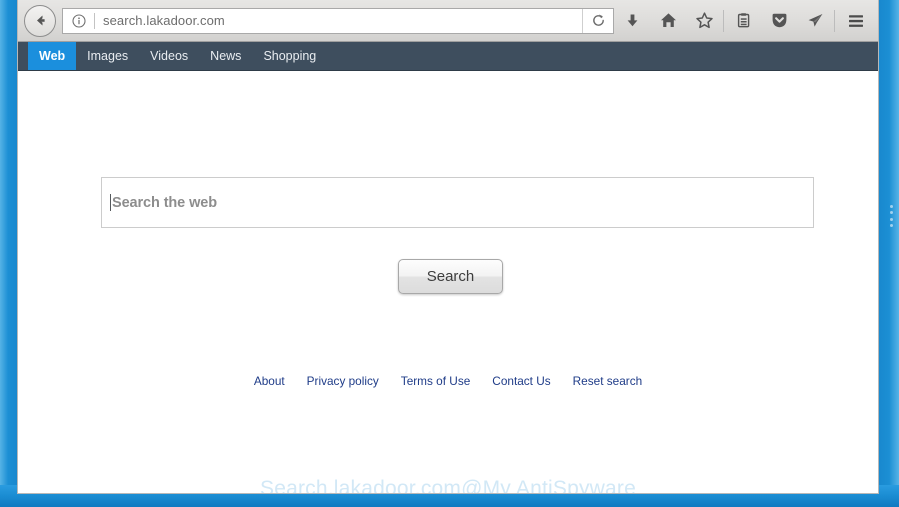  I want to click on url-bar: search.lakadoor.com, so click(338, 20).